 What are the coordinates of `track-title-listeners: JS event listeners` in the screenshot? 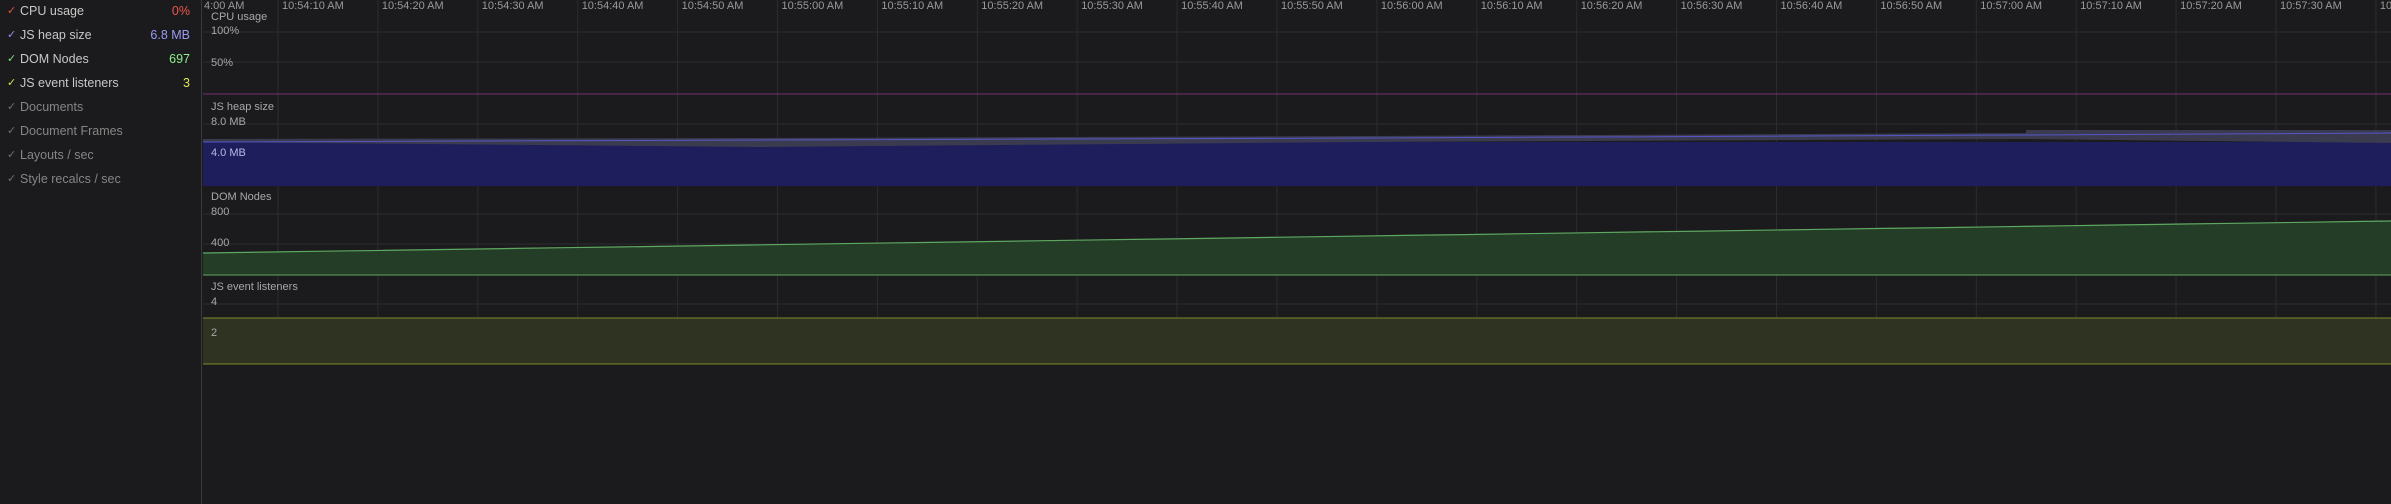 It's located at (254, 287).